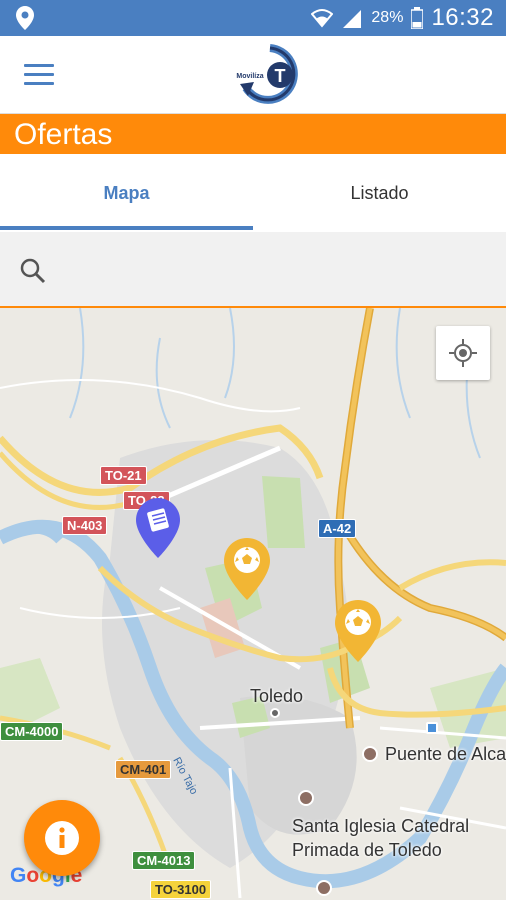 The height and width of the screenshot is (900, 506). What do you see at coordinates (417, 18) in the screenshot?
I see `battery-icon` at bounding box center [417, 18].